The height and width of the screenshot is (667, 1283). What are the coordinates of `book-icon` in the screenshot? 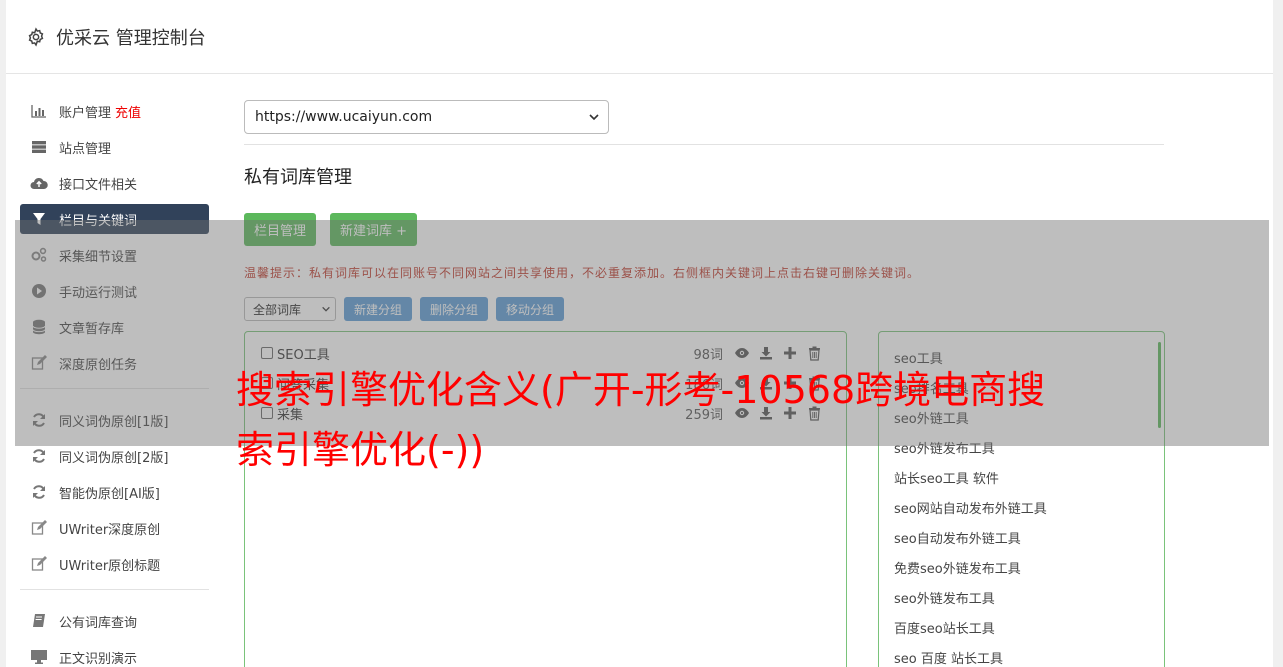 It's located at (39, 621).